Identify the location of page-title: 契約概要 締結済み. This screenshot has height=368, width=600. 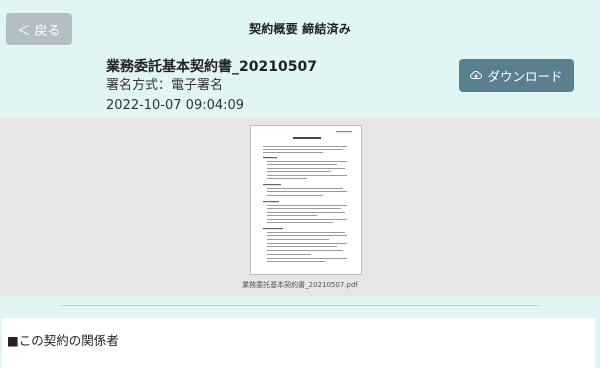
(300, 29).